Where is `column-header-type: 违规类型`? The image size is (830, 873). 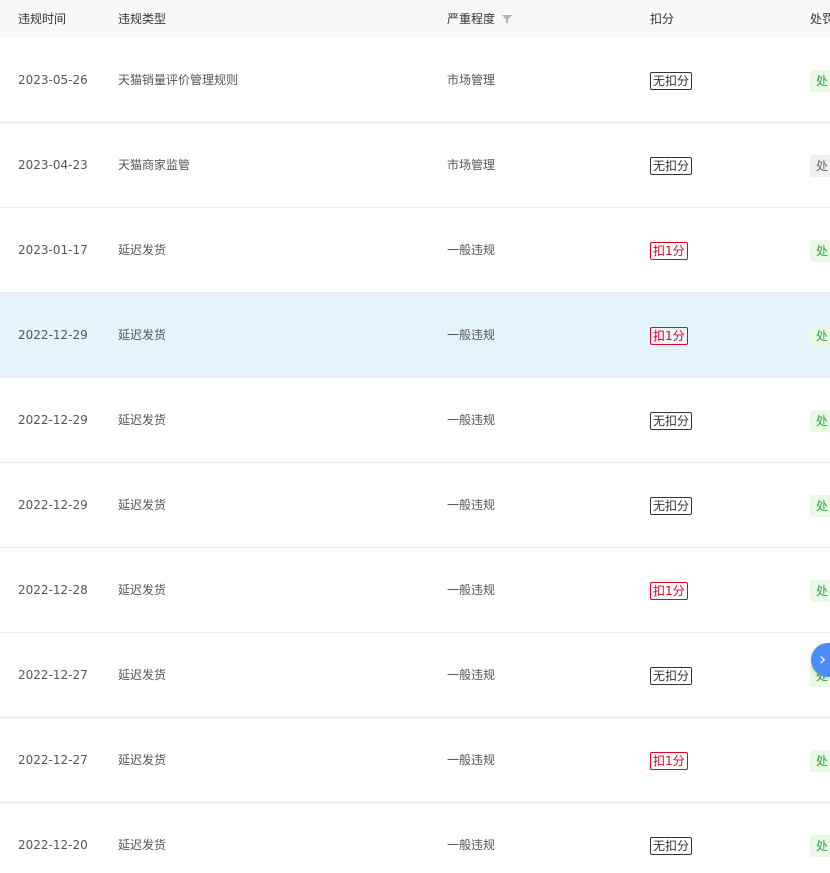 column-header-type: 违规类型 is located at coordinates (142, 19).